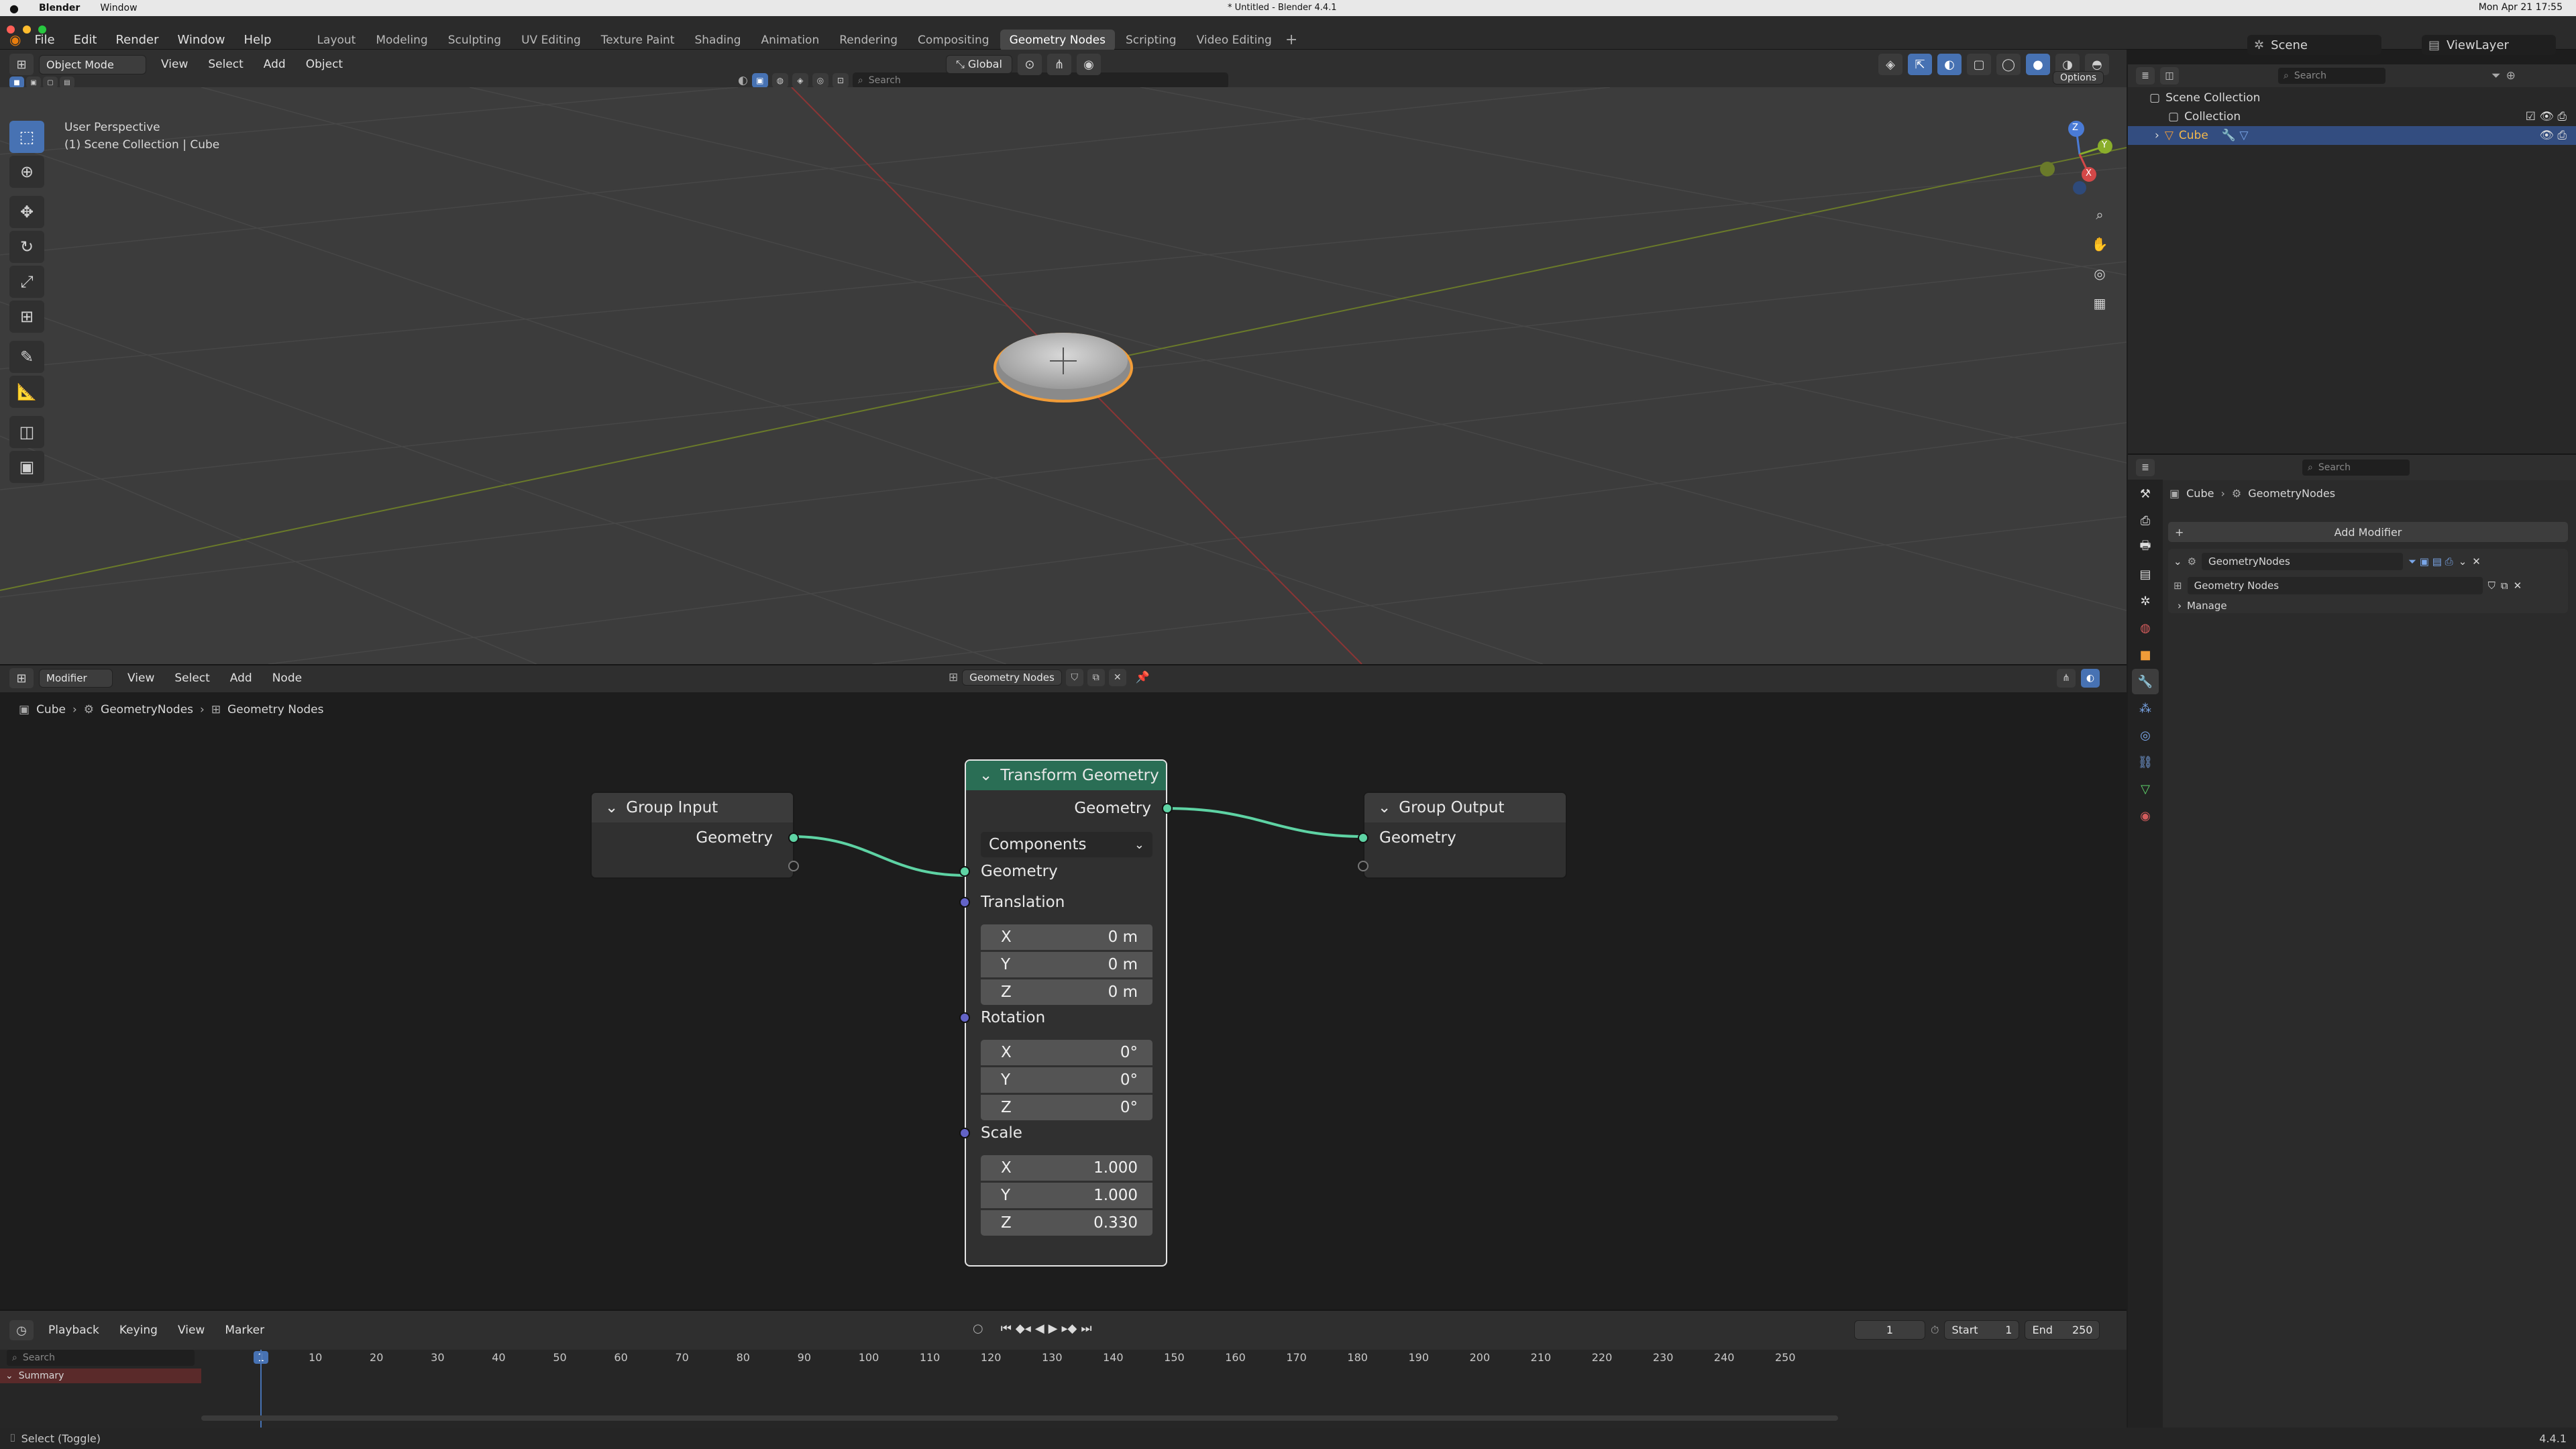  Describe the element at coordinates (1066, 1052) in the screenshot. I see `rotation-x-field: X 0°` at that location.